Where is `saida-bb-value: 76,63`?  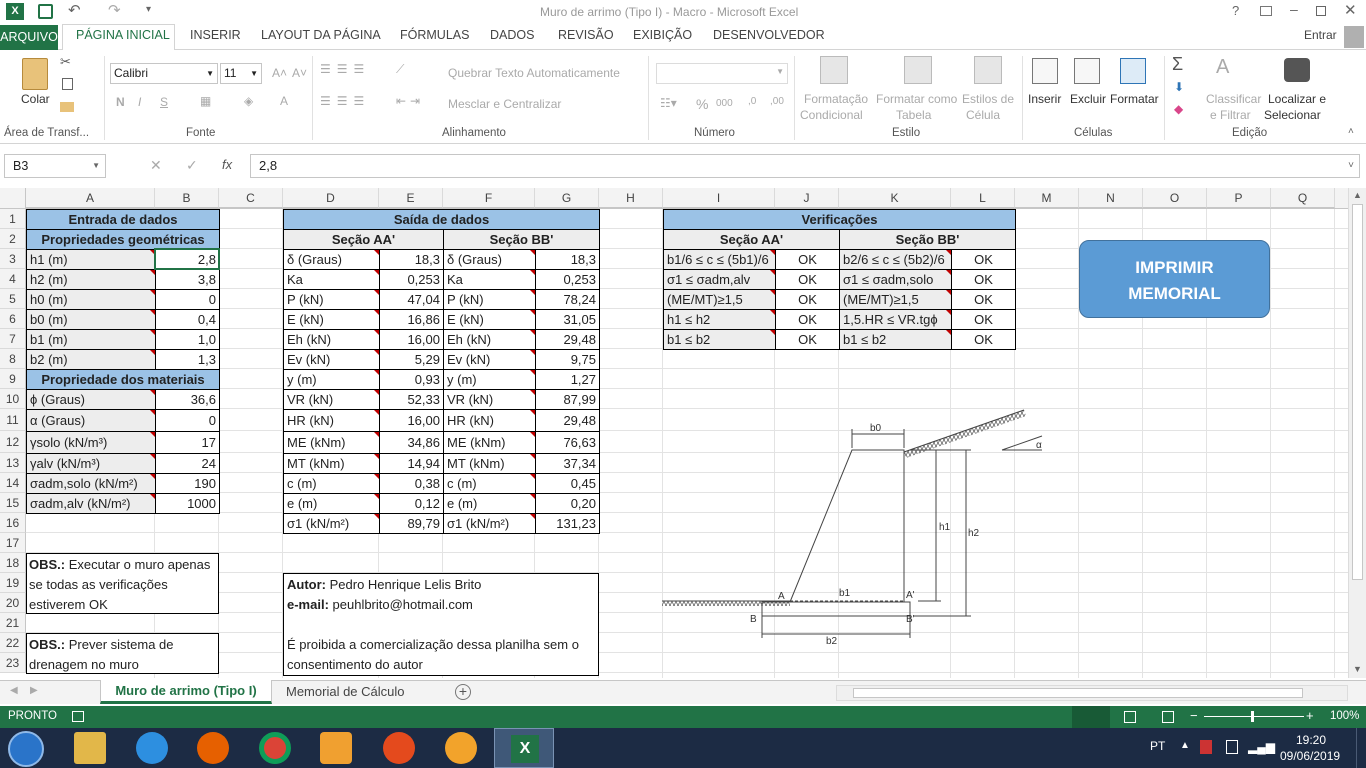 saida-bb-value: 76,63 is located at coordinates (567, 442).